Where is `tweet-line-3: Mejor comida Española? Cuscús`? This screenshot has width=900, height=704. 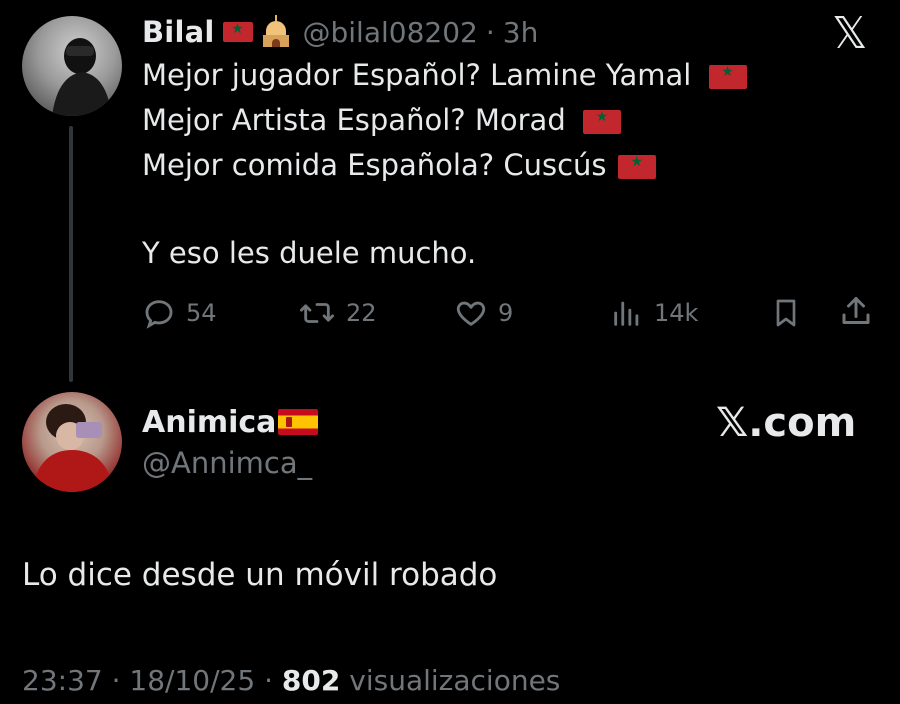 tweet-line-3: Mejor comida Española? Cuscús is located at coordinates (399, 165).